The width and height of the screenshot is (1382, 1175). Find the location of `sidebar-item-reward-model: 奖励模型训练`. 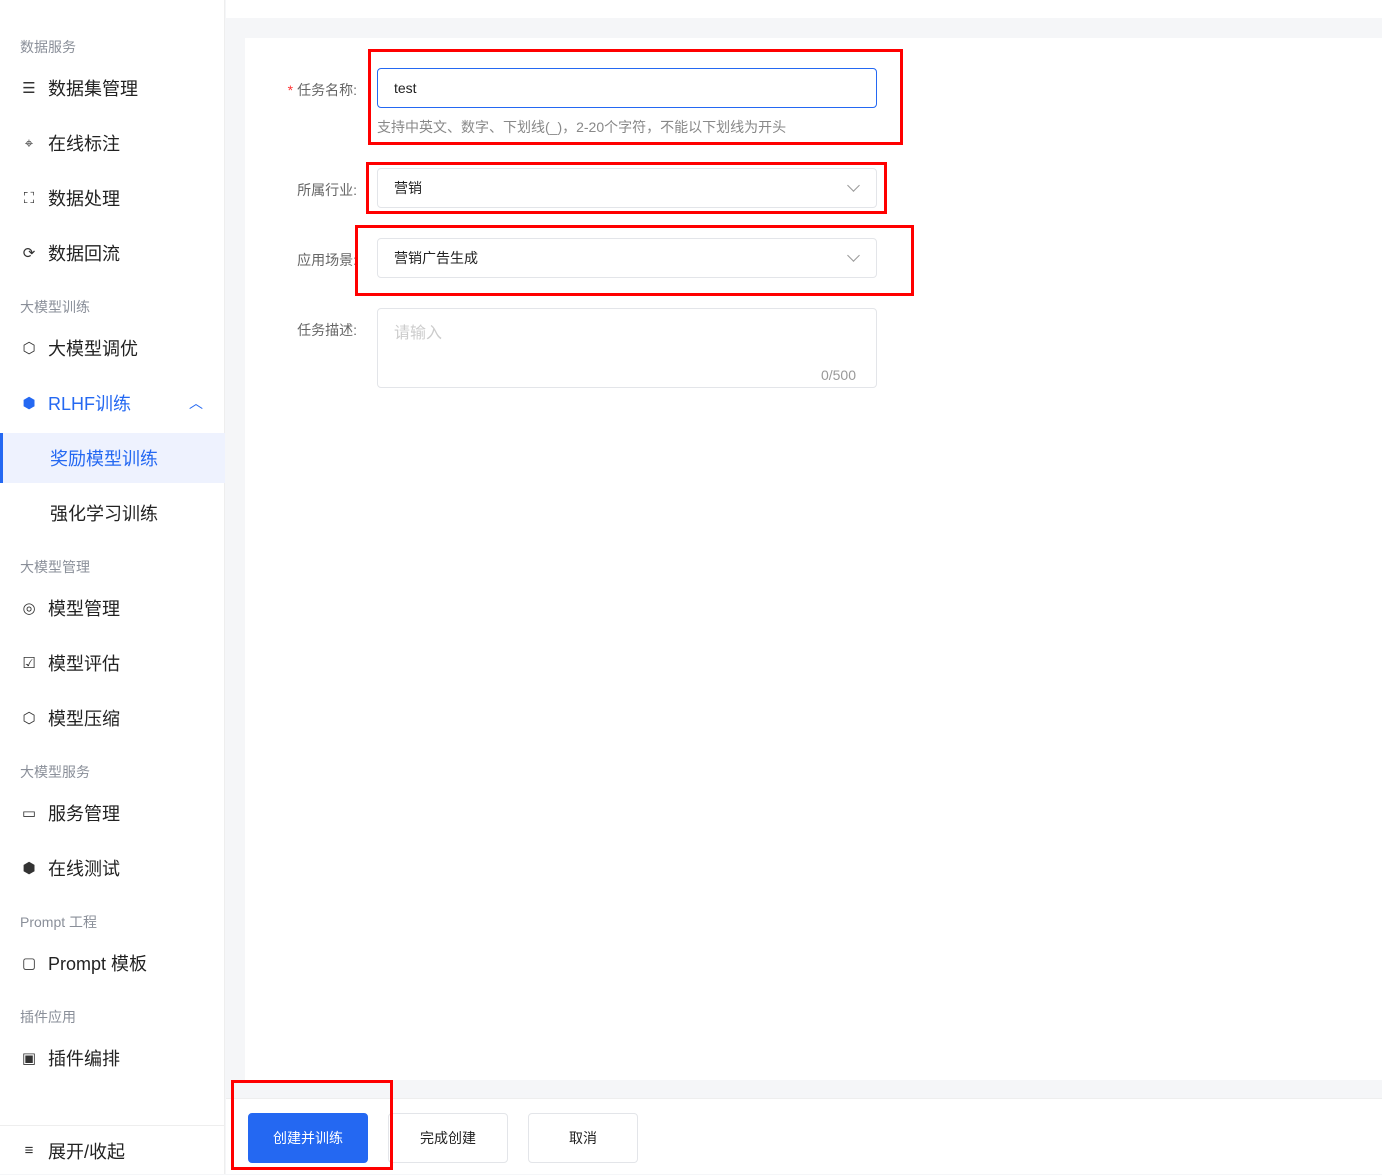

sidebar-item-reward-model: 奖励模型训练 is located at coordinates (112, 458).